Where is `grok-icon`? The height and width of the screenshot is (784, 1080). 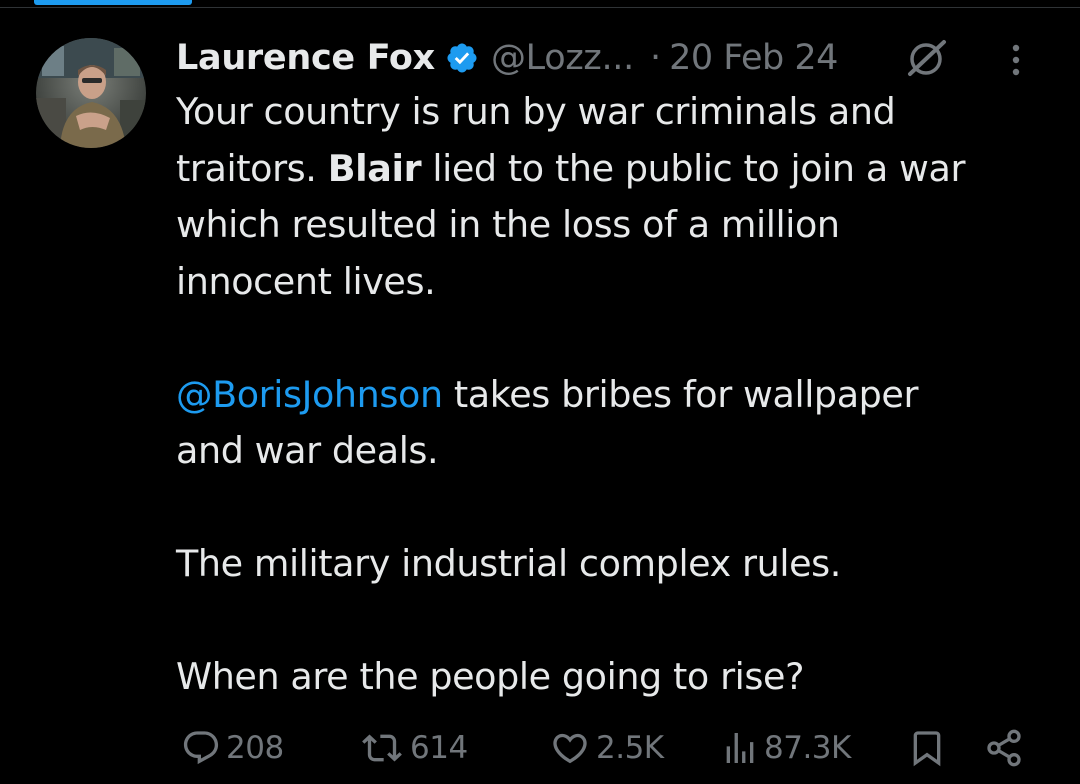
grok-icon is located at coordinates (927, 58).